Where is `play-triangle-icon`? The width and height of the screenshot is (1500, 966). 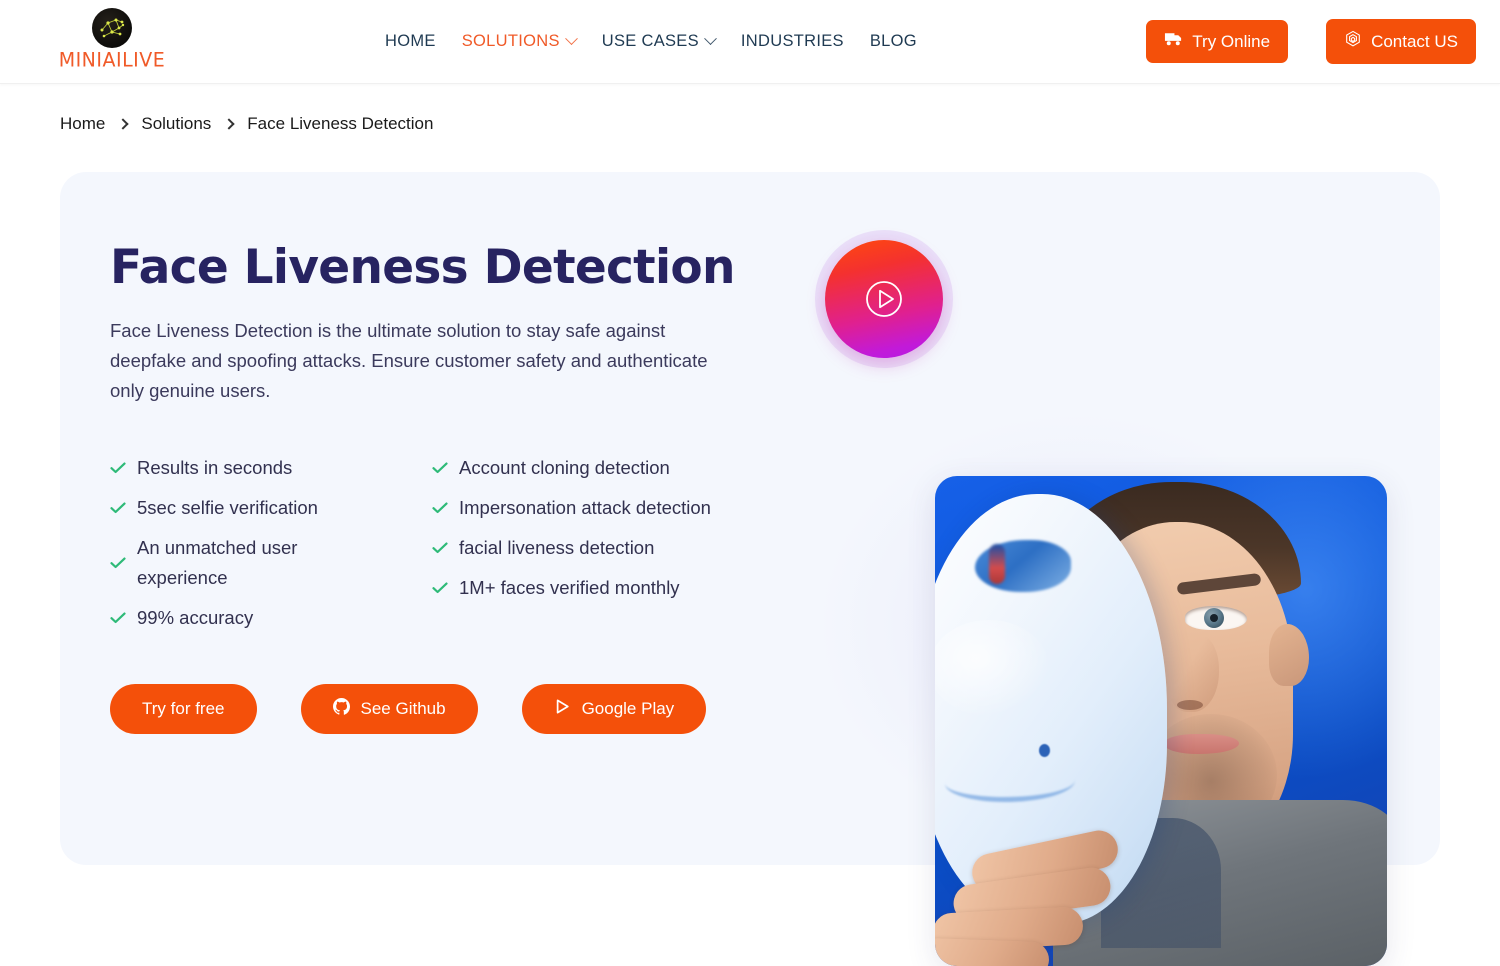
play-triangle-icon is located at coordinates (562, 709).